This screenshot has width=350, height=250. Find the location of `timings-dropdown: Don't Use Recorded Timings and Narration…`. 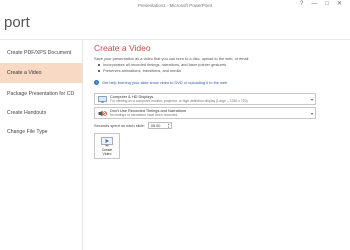

timings-dropdown: Don't Use Recorded Timings and Narration… is located at coordinates (205, 113).